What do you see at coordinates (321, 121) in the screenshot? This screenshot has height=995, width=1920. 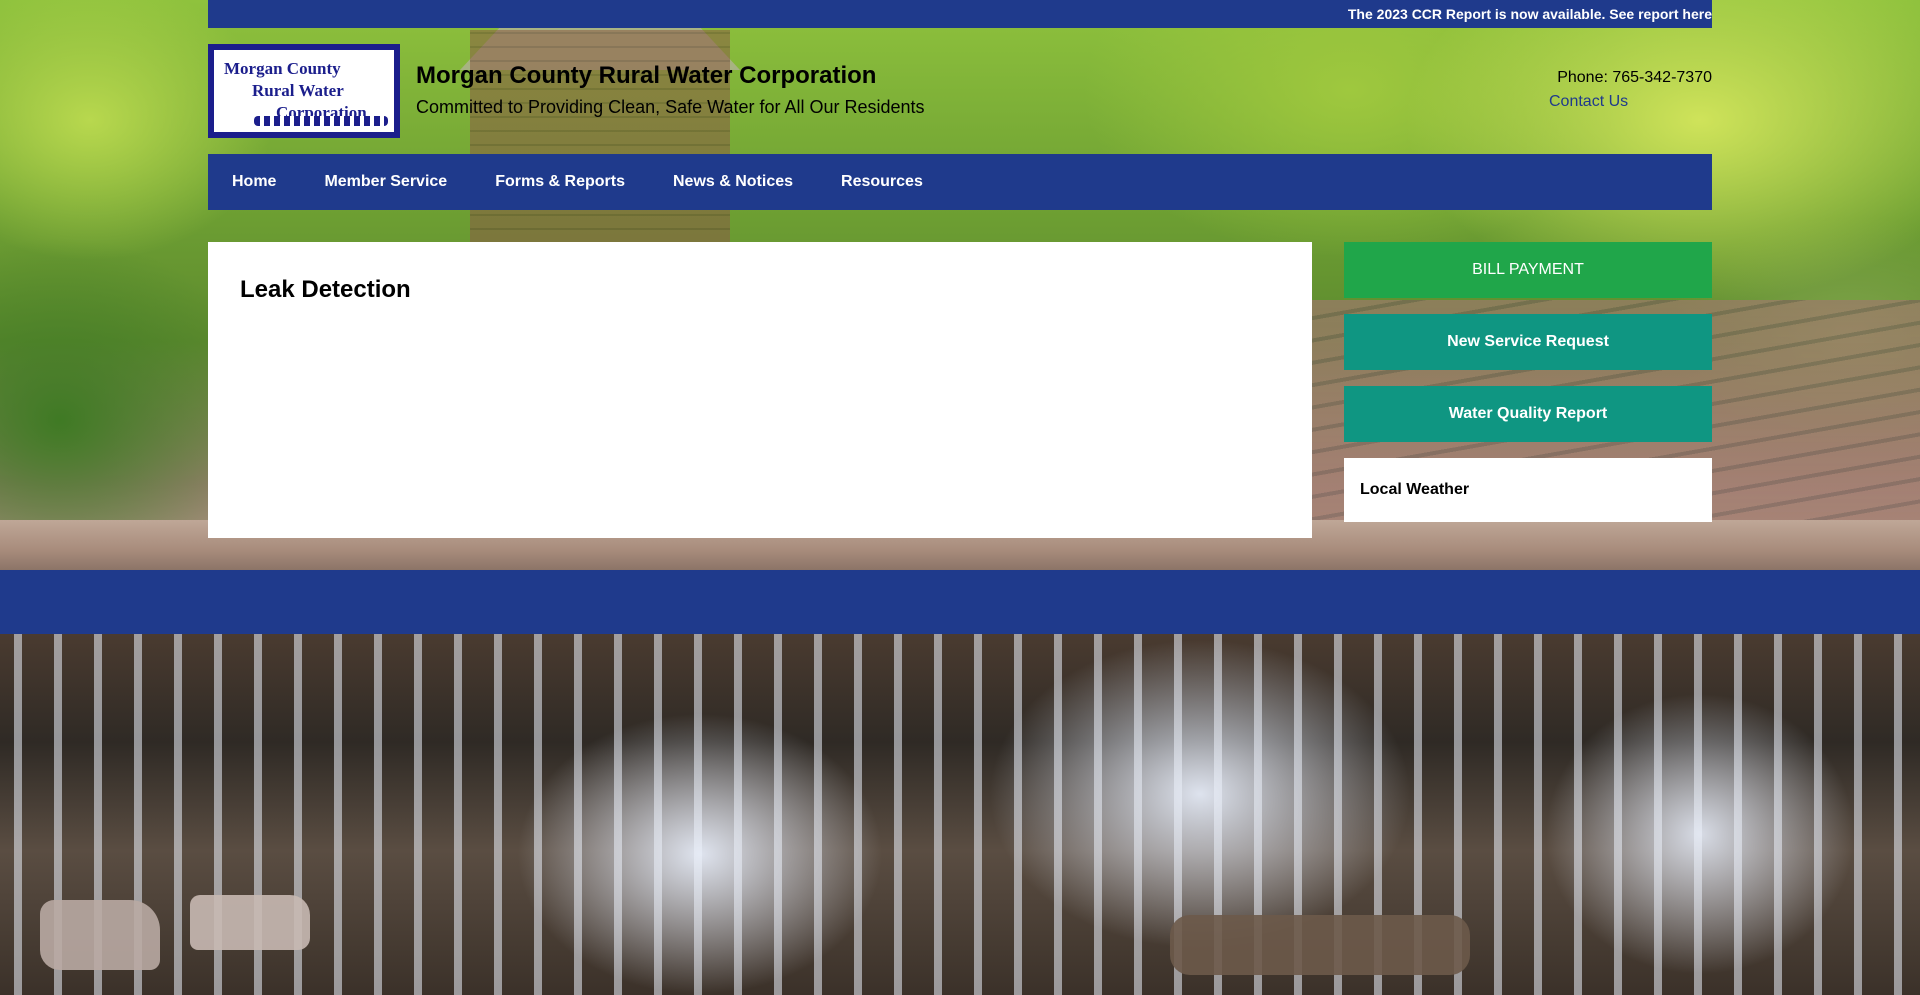 I see `logo-waves-icon` at bounding box center [321, 121].